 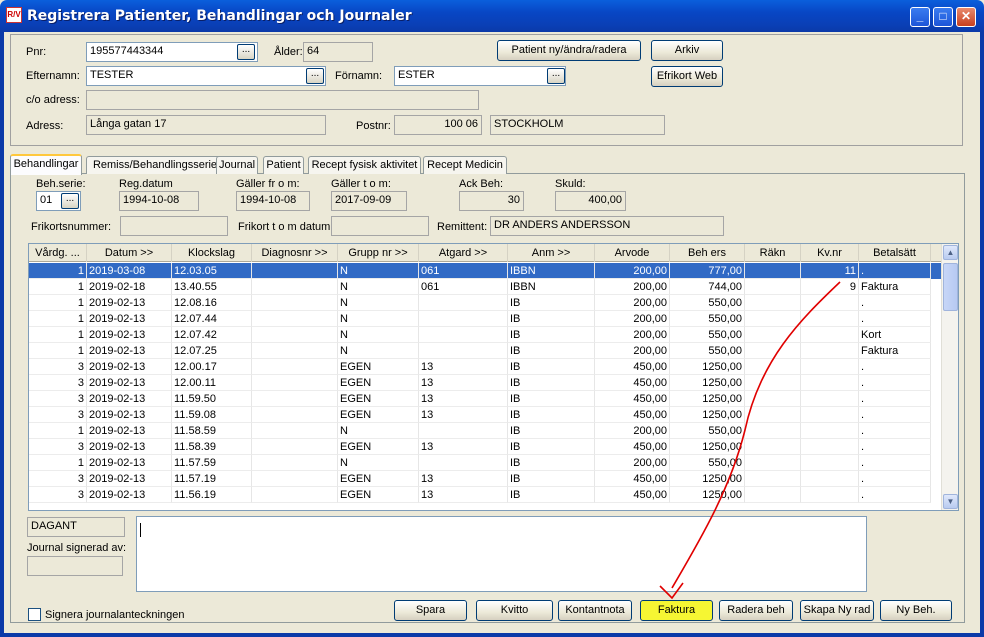 I want to click on kvitto-button: Kvitto, so click(x=514, y=610).